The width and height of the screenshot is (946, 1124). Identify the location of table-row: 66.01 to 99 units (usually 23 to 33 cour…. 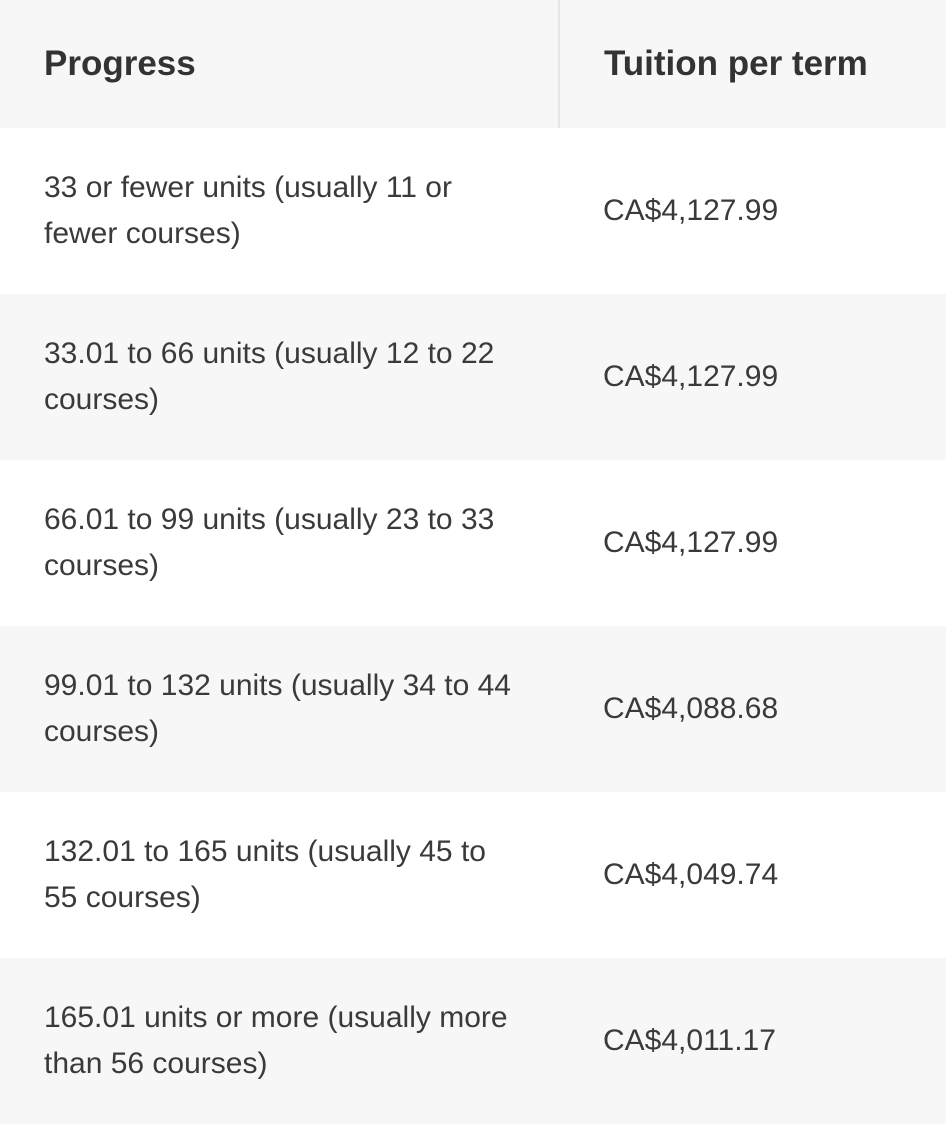
(473, 543).